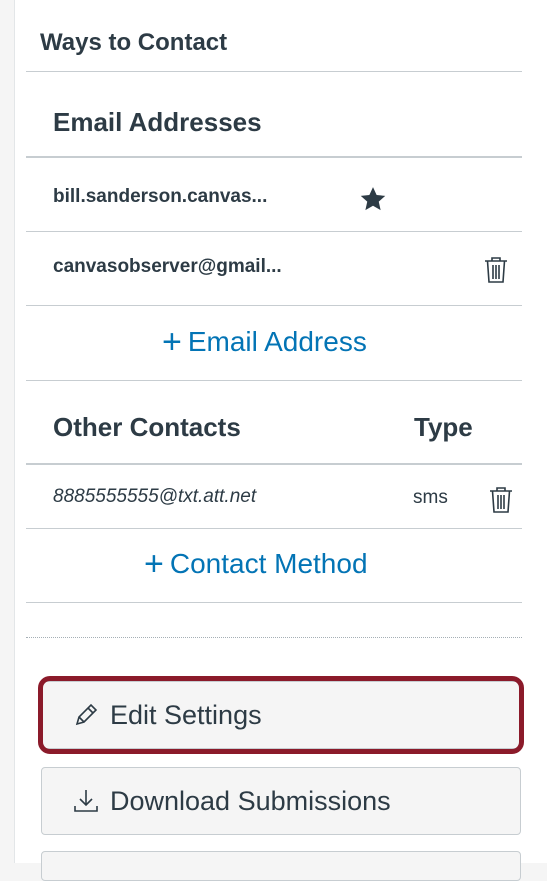  I want to click on add-email-address-link: + Email Address, so click(264, 342).